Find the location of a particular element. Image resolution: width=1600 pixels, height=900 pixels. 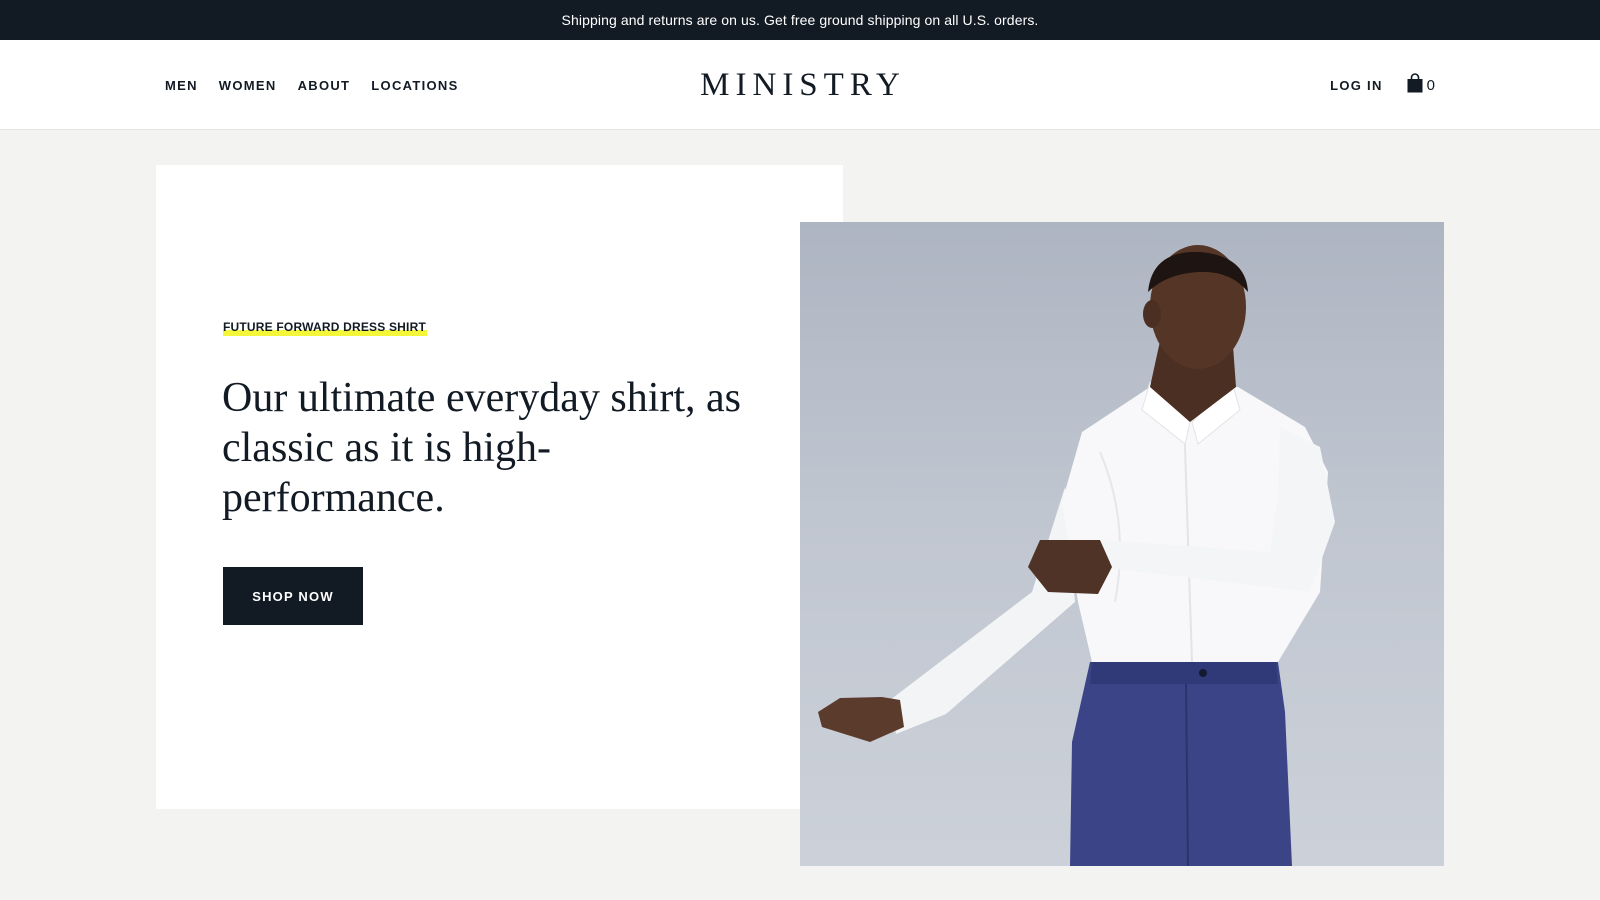

cart-button: 0 is located at coordinates (1421, 85).